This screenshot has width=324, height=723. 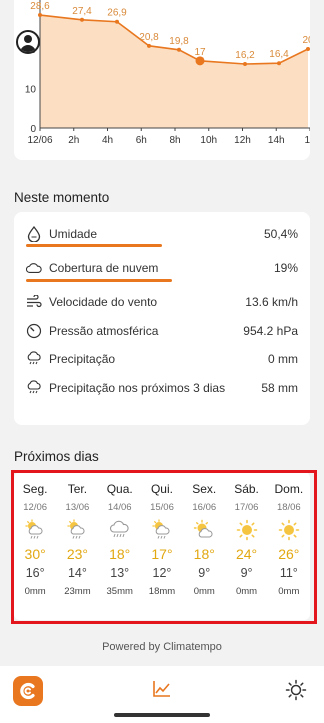 I want to click on powered-by-text: Powered by Climatempo, so click(x=162, y=647).